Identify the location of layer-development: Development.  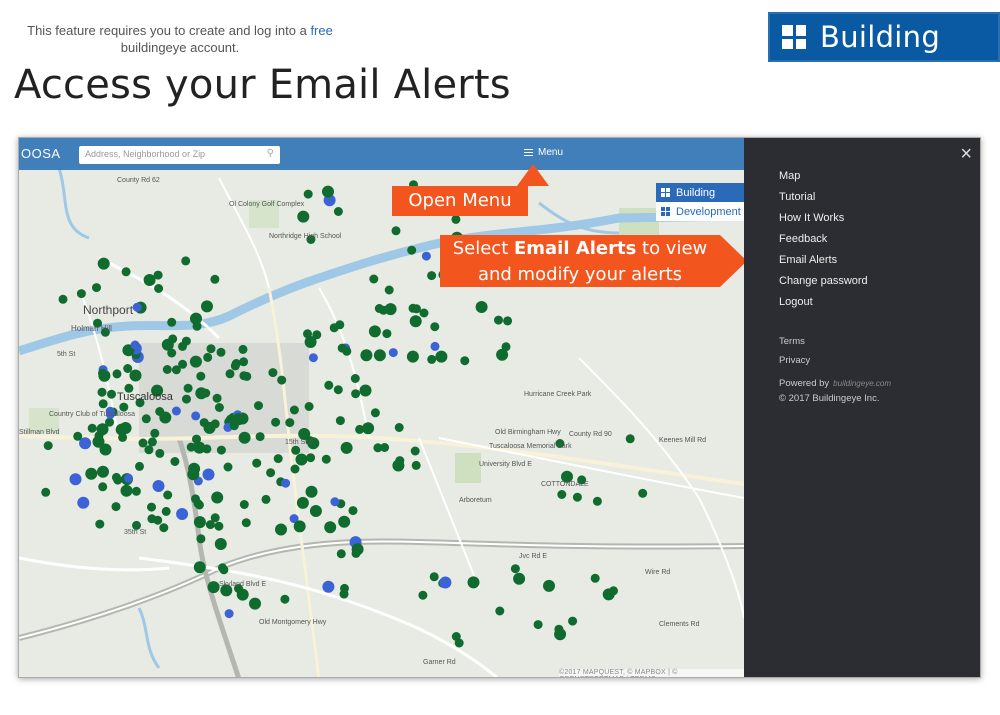
(700, 211).